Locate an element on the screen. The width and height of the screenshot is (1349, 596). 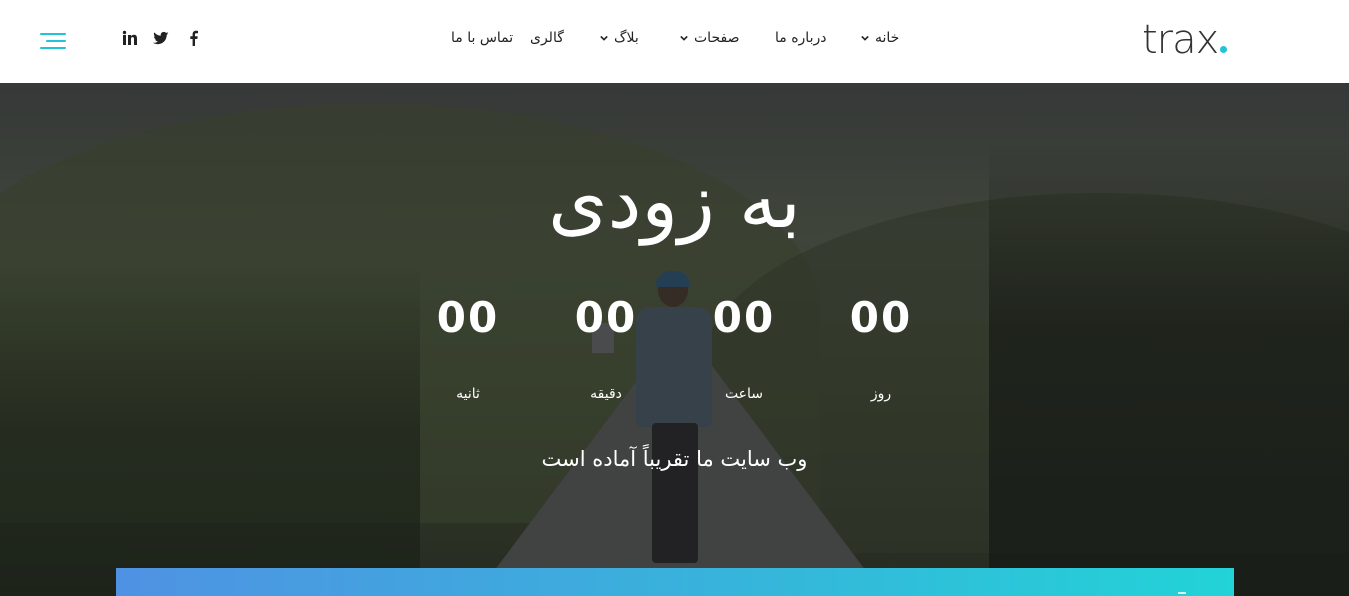
logo: trax is located at coordinates (1185, 40).